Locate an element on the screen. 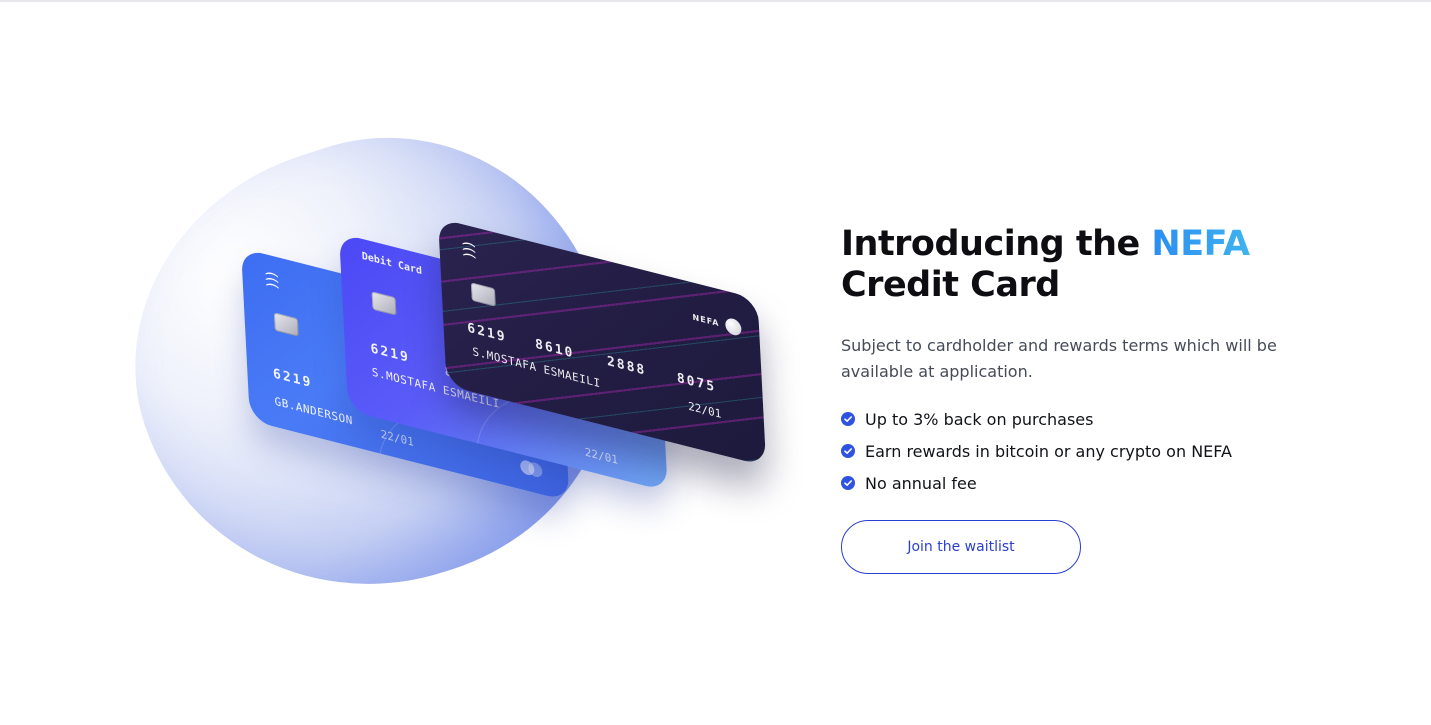 The image size is (1431, 725). title-accent: NEFA is located at coordinates (1200, 244).